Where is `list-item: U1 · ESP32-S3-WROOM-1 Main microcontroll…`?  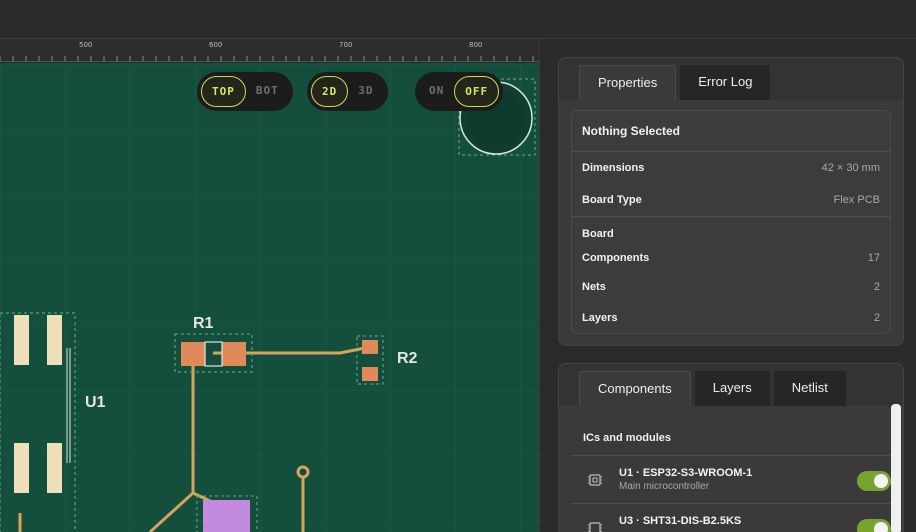
list-item: U1 · ESP32-S3-WROOM-1 Main microcontroll… is located at coordinates (731, 480).